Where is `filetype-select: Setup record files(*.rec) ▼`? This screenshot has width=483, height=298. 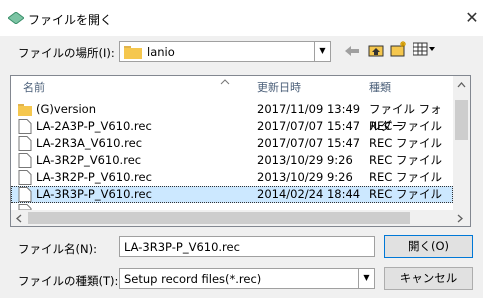 filetype-select: Setup record files(*.rec) ▼ is located at coordinates (247, 278).